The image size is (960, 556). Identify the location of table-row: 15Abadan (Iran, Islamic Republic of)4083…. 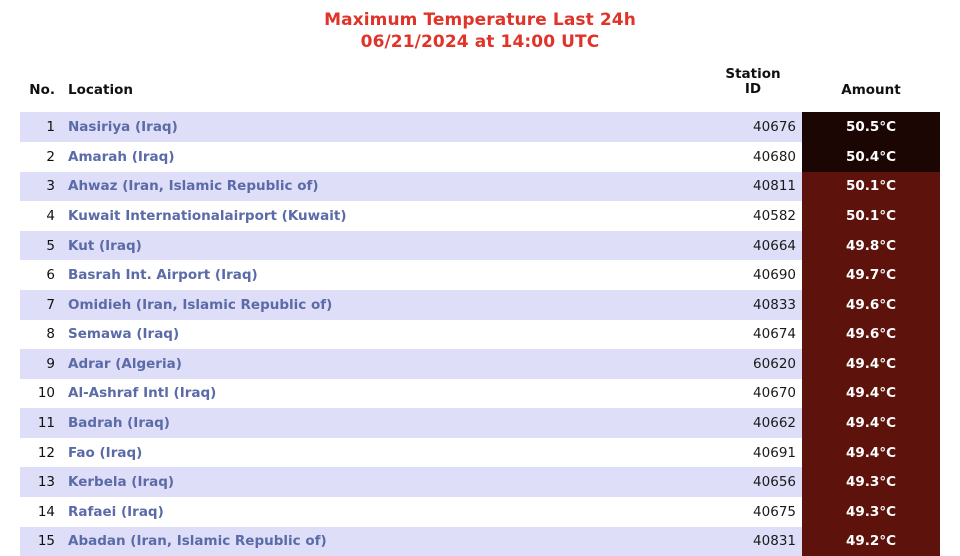
(480, 541).